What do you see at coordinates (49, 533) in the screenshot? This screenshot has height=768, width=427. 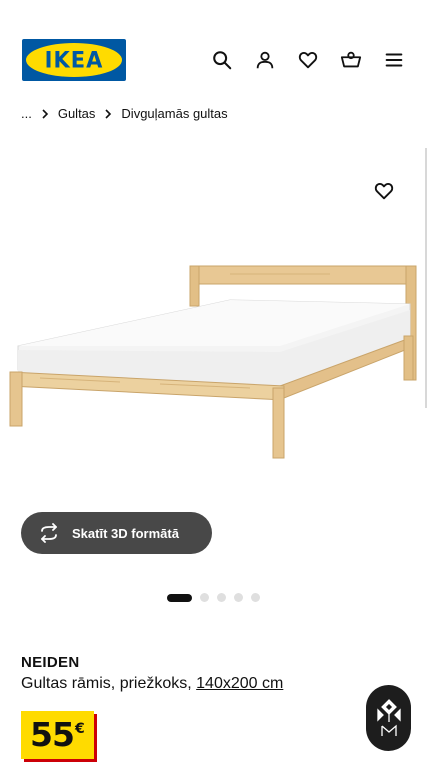 I see `rotate-3d-icon` at bounding box center [49, 533].